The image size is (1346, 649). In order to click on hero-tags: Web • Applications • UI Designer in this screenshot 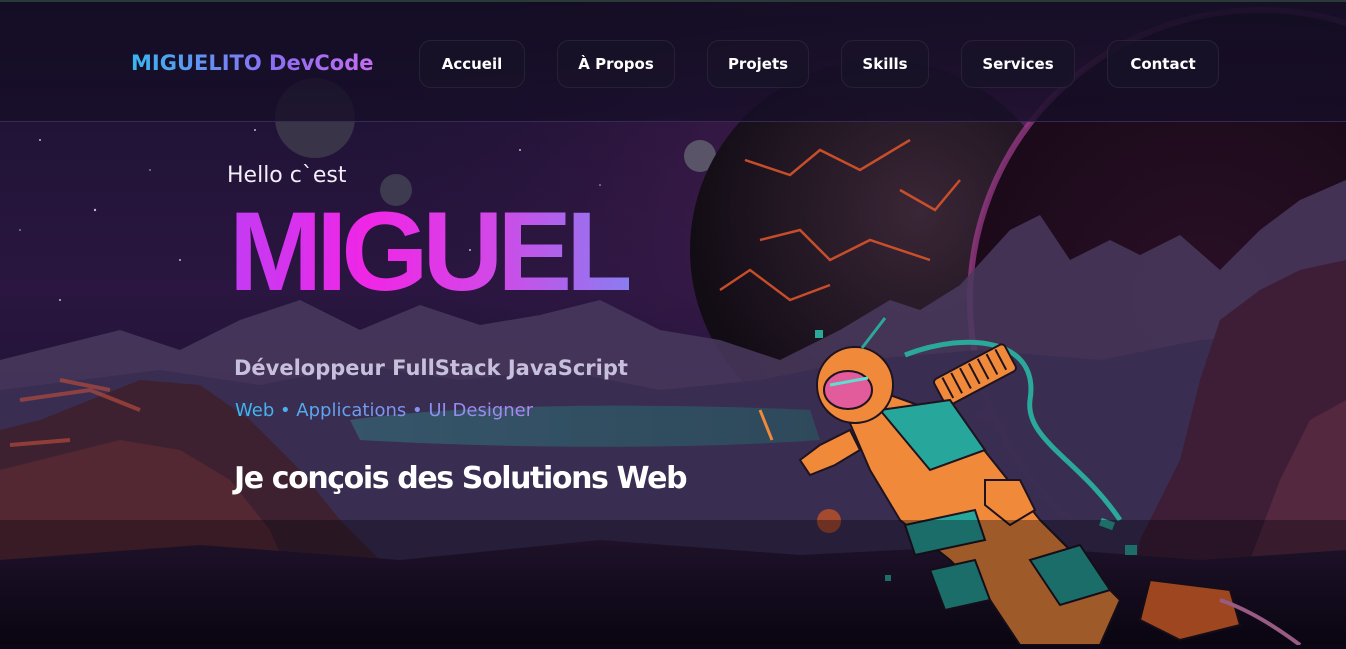, I will do `click(384, 410)`.